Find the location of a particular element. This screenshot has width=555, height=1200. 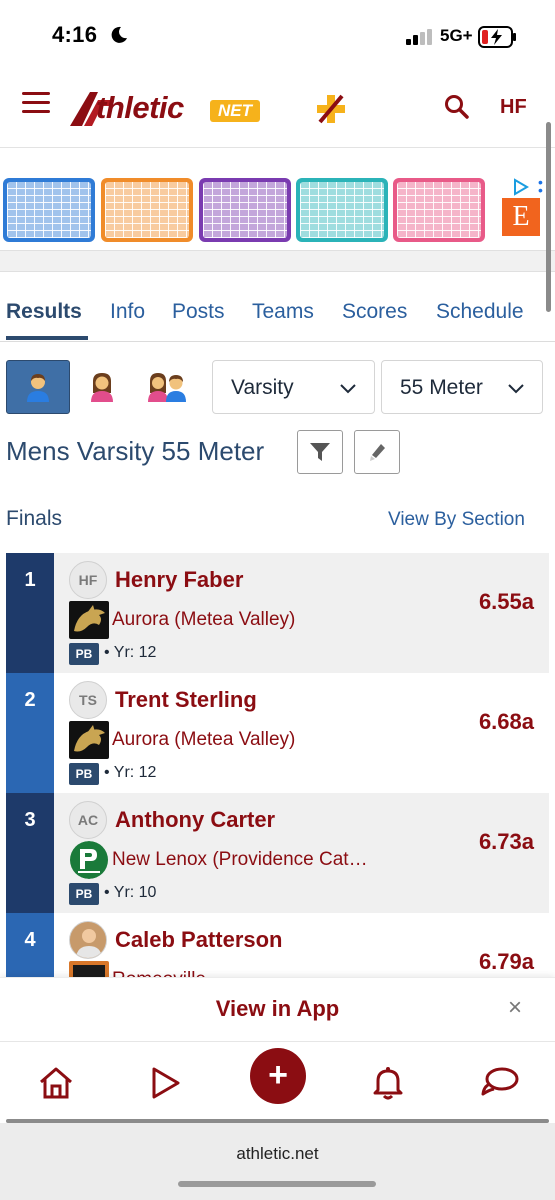

search-icon is located at coordinates (457, 109).